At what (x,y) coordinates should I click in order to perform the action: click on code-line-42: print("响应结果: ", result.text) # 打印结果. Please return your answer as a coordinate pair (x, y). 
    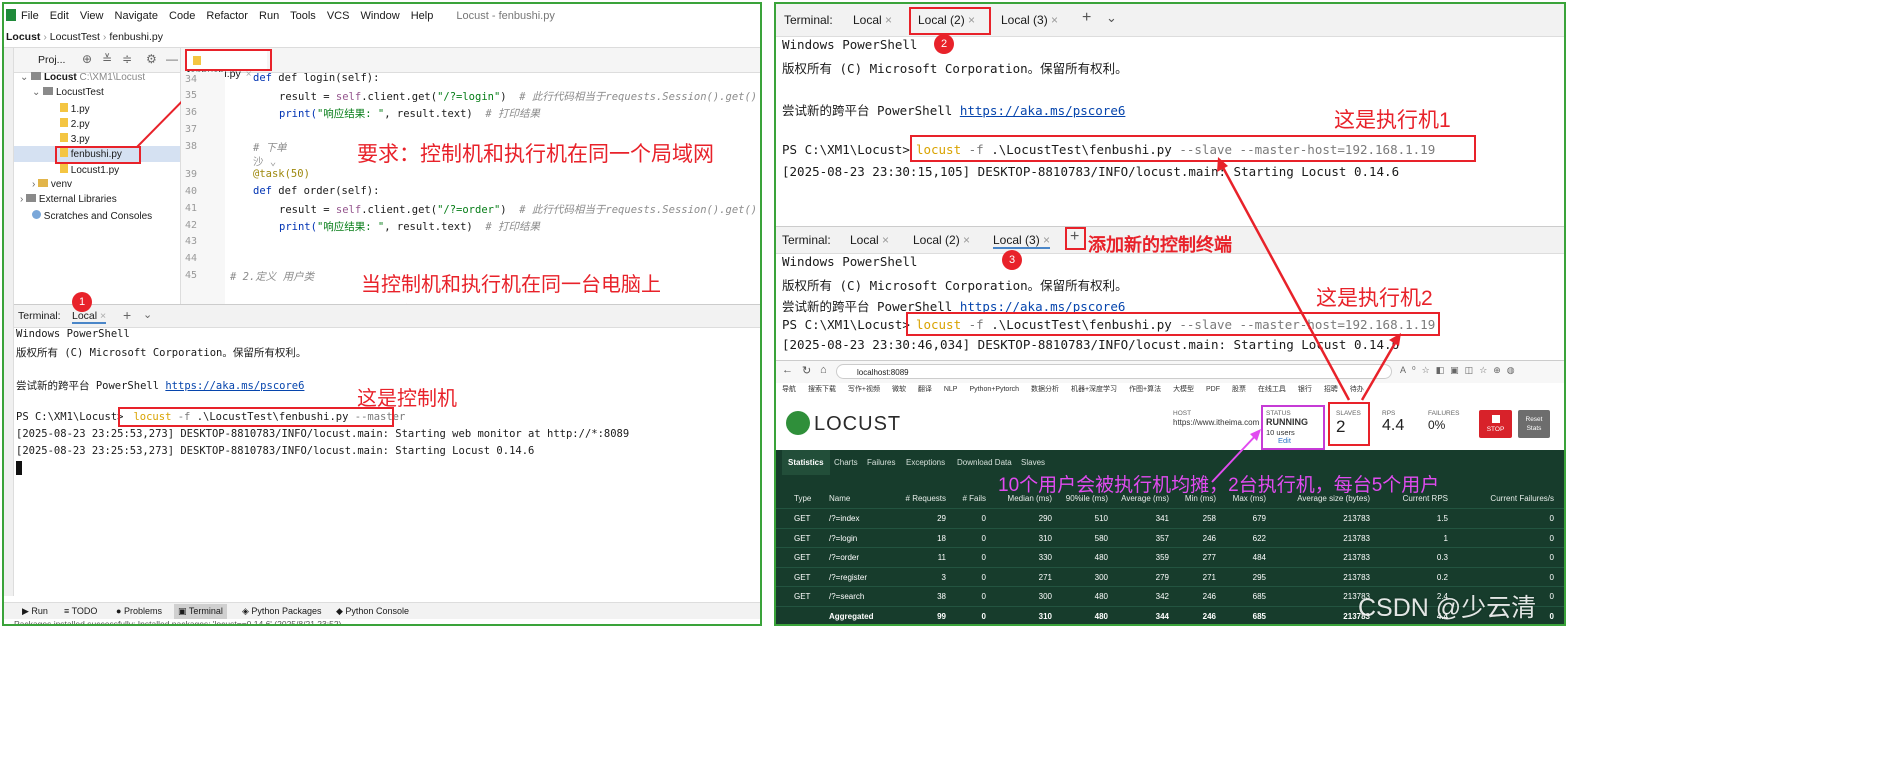
    Looking at the image, I should click on (410, 227).